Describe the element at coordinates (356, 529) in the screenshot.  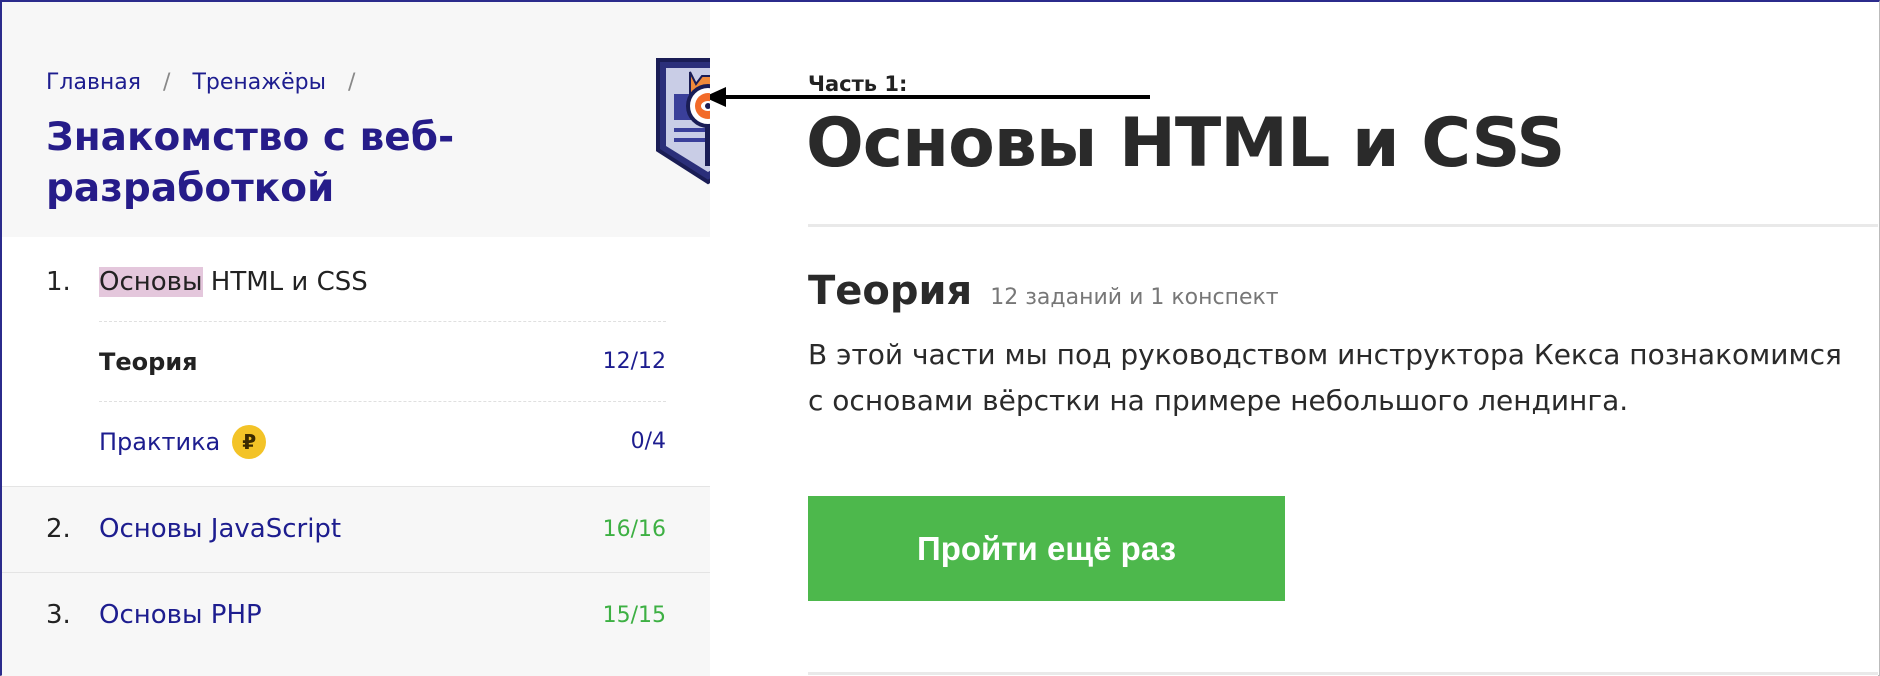
I see `module-item-javascript: 2. Основы JavaScript 16/16` at that location.